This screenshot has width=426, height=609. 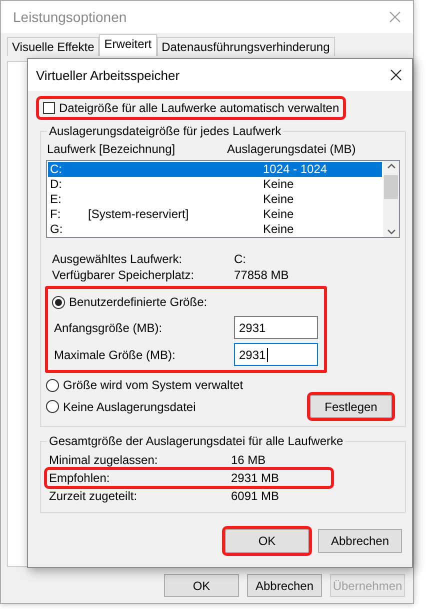 I want to click on info-value: 77858 MB, so click(x=262, y=275).